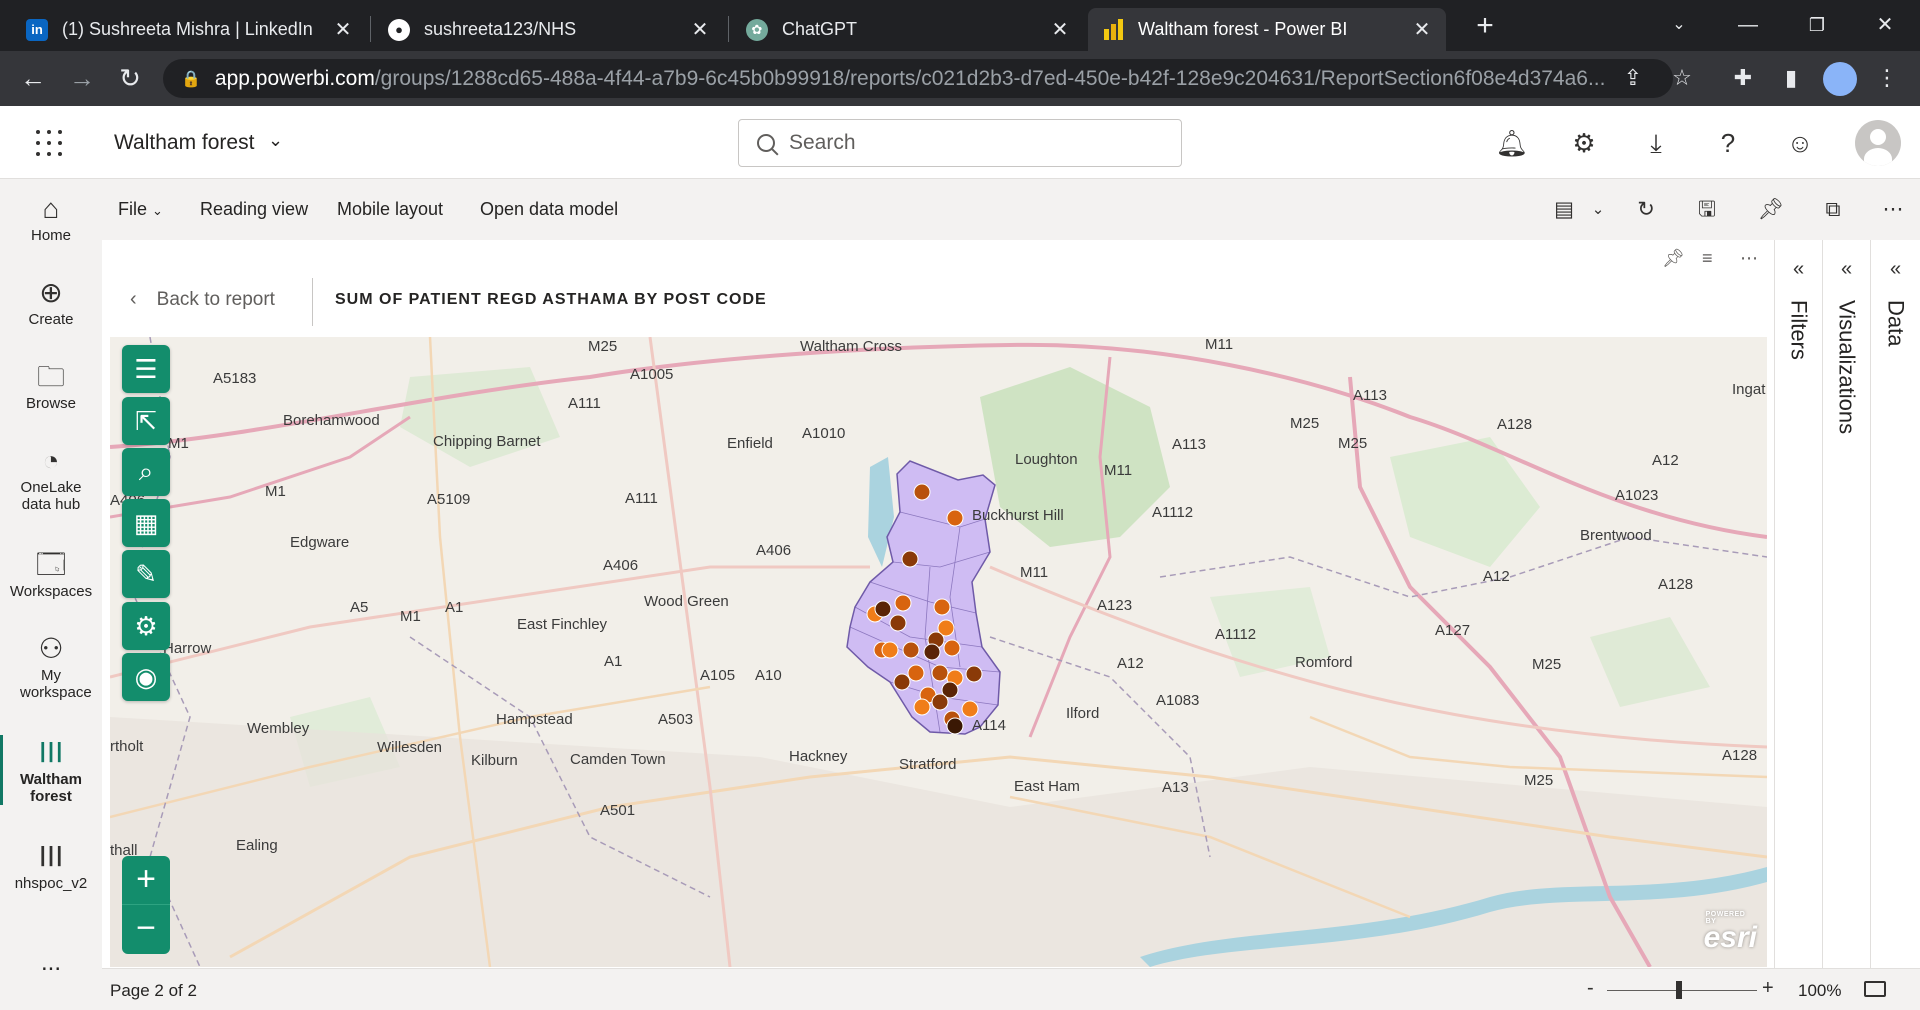 Image resolution: width=1920 pixels, height=1010 pixels. I want to click on nav-home: ⌂ Home, so click(51, 217).